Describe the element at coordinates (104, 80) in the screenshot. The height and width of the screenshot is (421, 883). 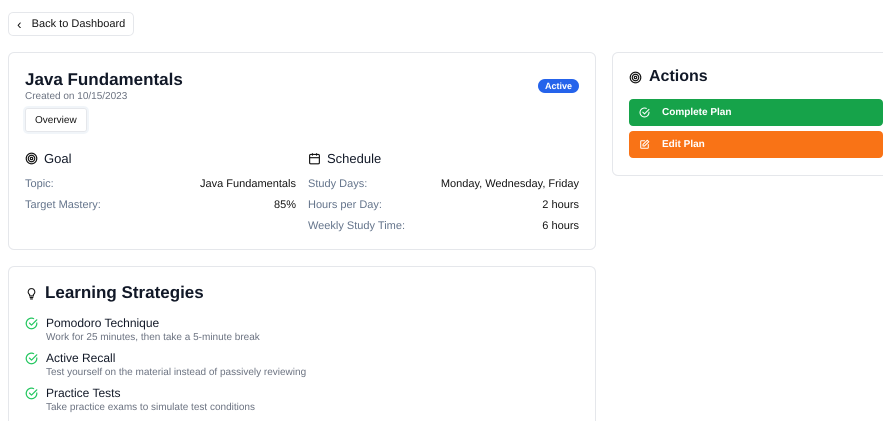
I see `plan-title: Java Fundamentals` at that location.